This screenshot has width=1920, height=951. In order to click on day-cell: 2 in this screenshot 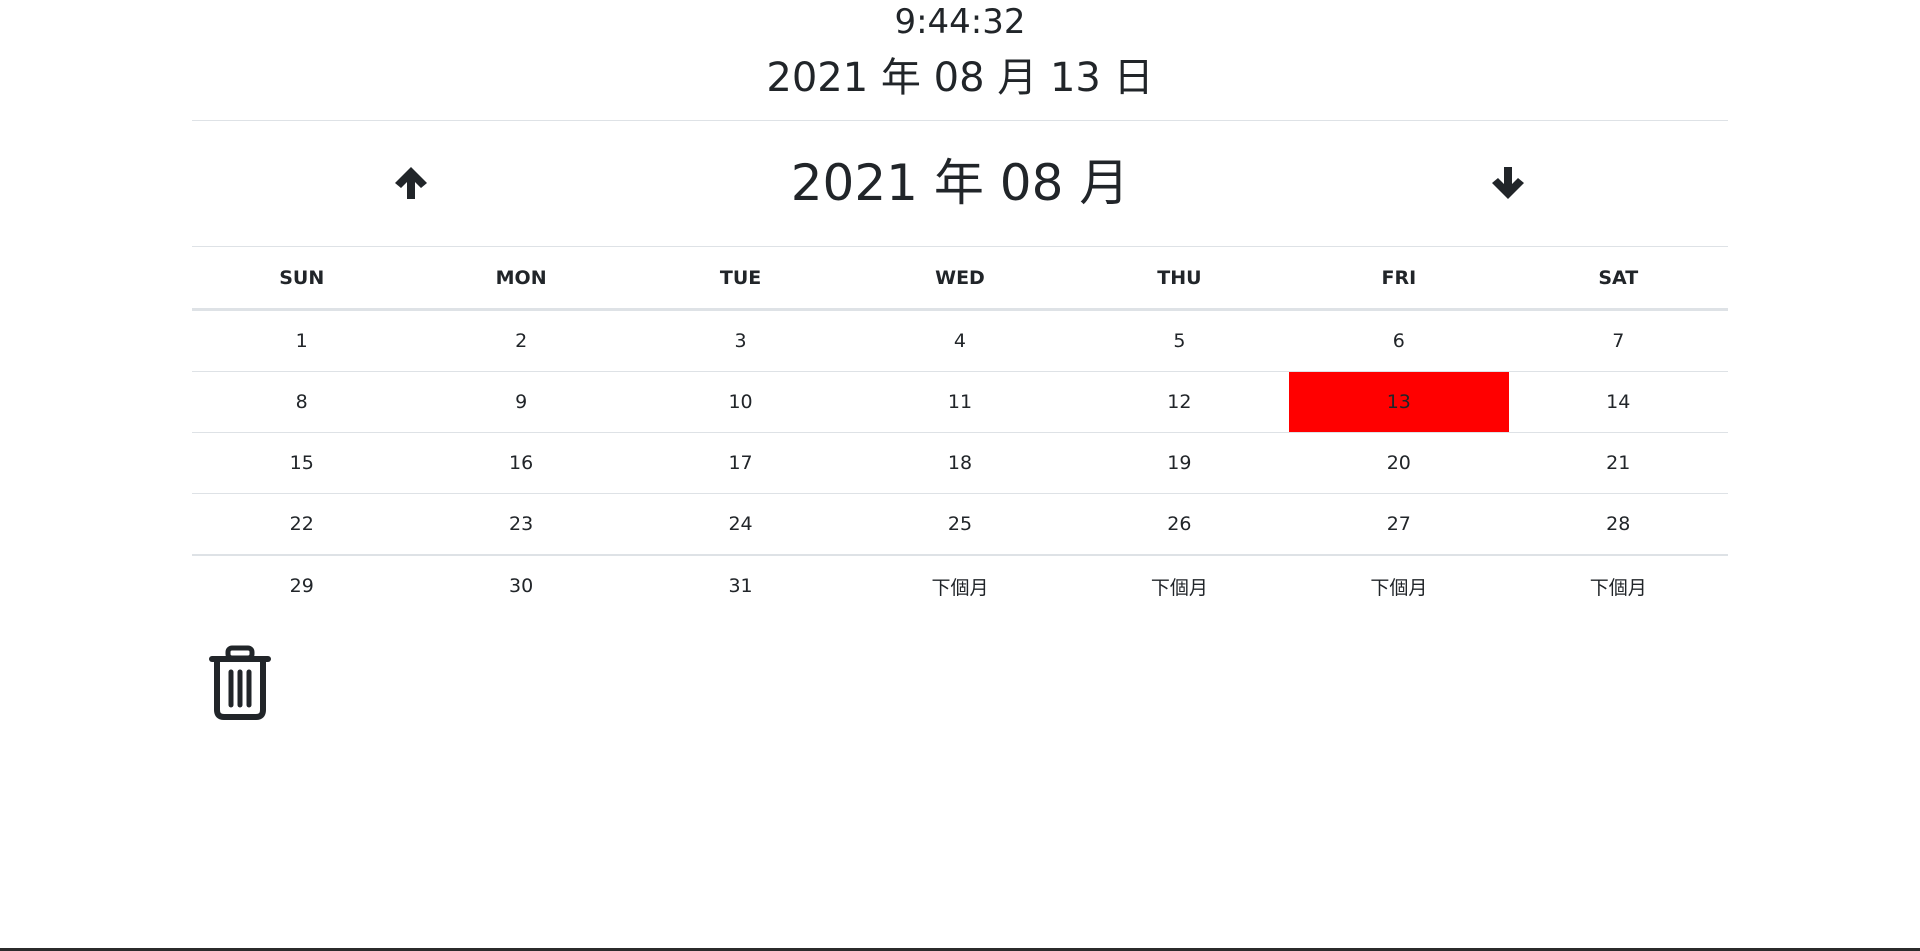, I will do `click(521, 340)`.